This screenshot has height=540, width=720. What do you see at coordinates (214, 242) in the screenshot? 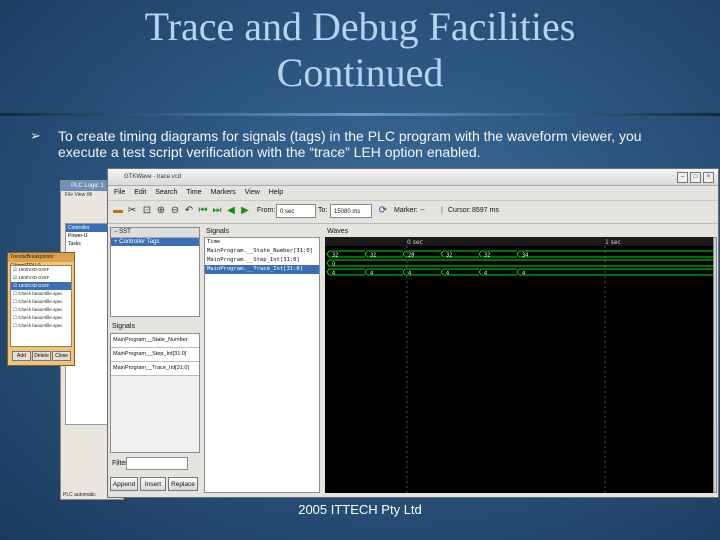
I see `time-header: Time` at bounding box center [214, 242].